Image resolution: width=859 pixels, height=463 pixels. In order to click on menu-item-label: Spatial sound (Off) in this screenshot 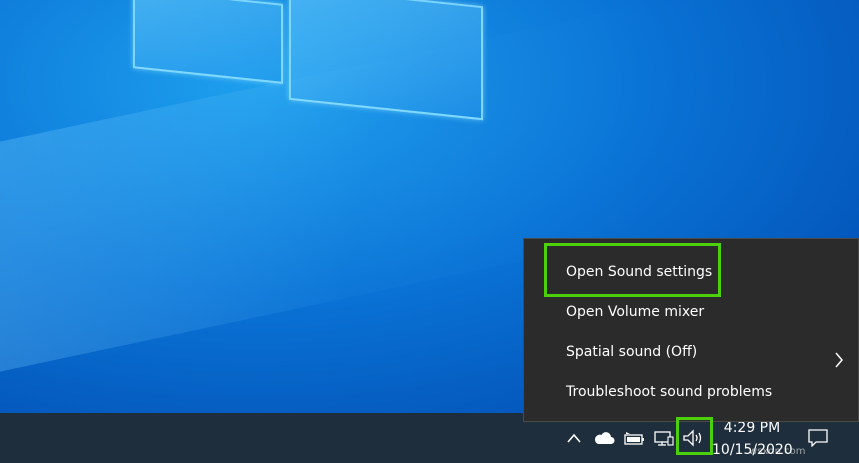, I will do `click(632, 352)`.